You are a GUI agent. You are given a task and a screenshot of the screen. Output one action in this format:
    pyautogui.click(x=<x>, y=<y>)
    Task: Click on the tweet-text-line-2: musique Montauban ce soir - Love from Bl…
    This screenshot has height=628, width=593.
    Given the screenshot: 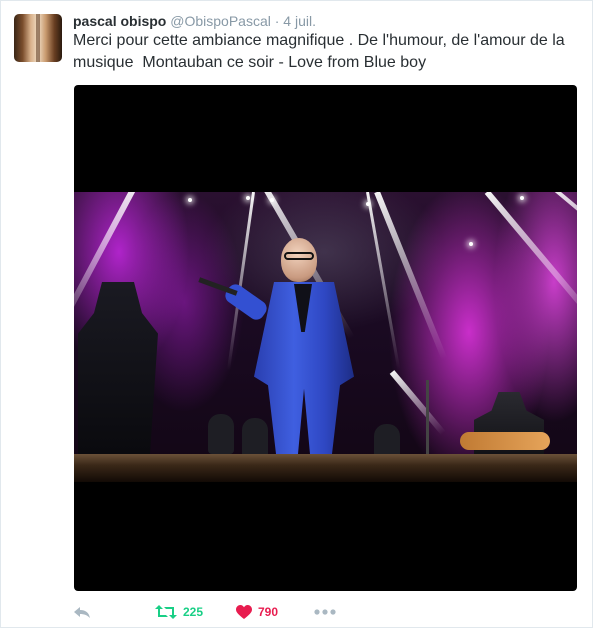 What is the action you would take?
    pyautogui.click(x=250, y=62)
    